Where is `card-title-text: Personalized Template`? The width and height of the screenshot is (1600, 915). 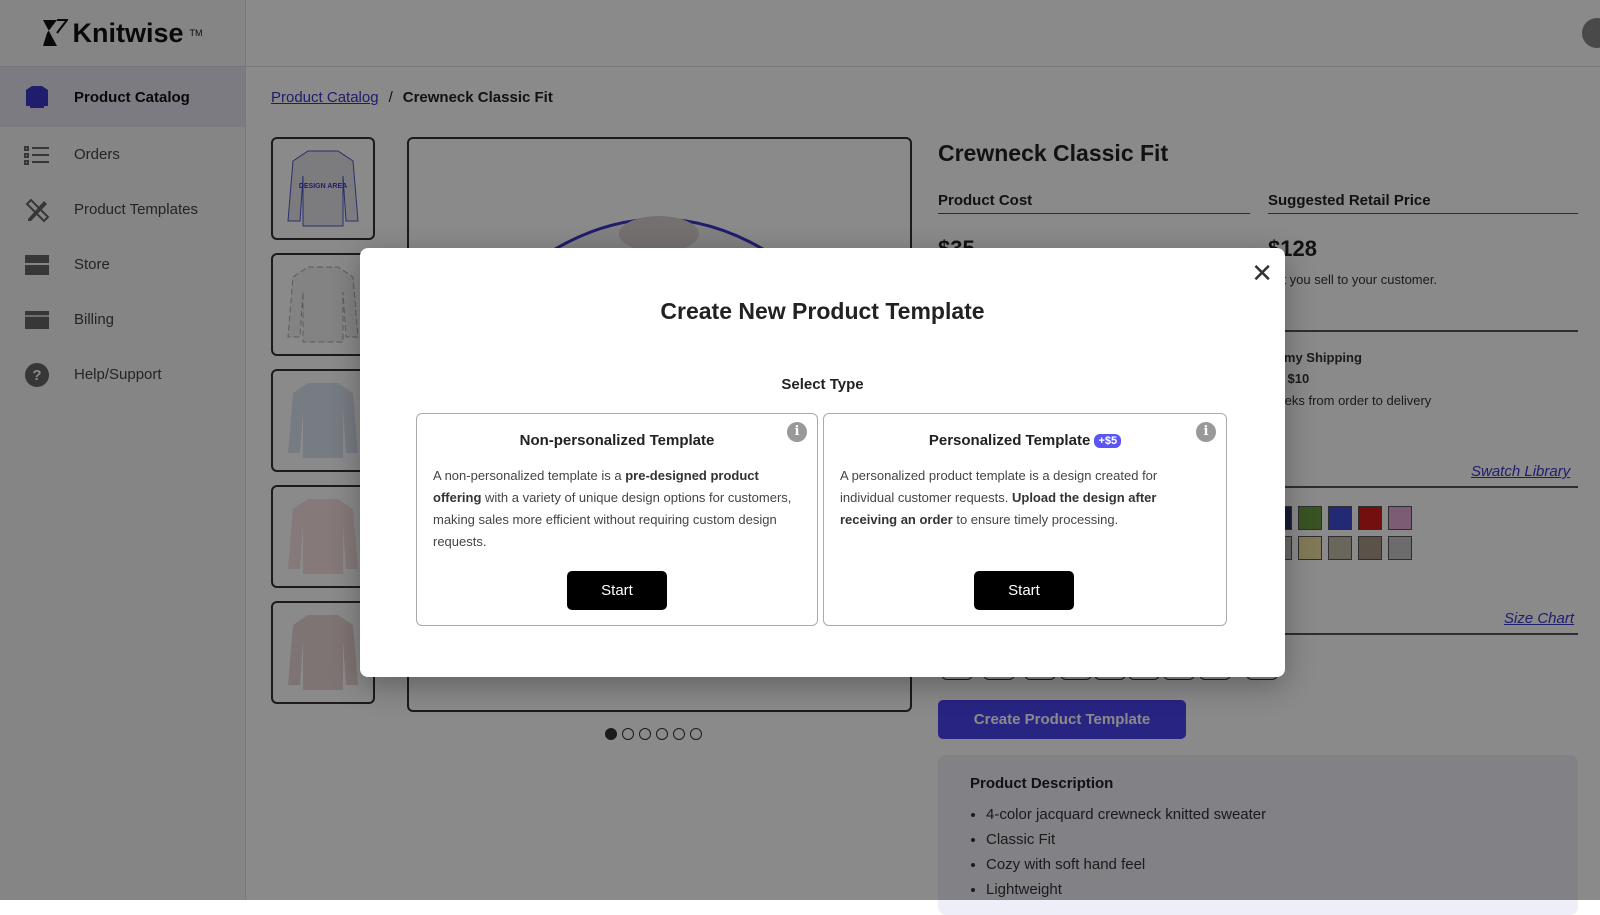
card-title-text: Personalized Template is located at coordinates (1009, 440).